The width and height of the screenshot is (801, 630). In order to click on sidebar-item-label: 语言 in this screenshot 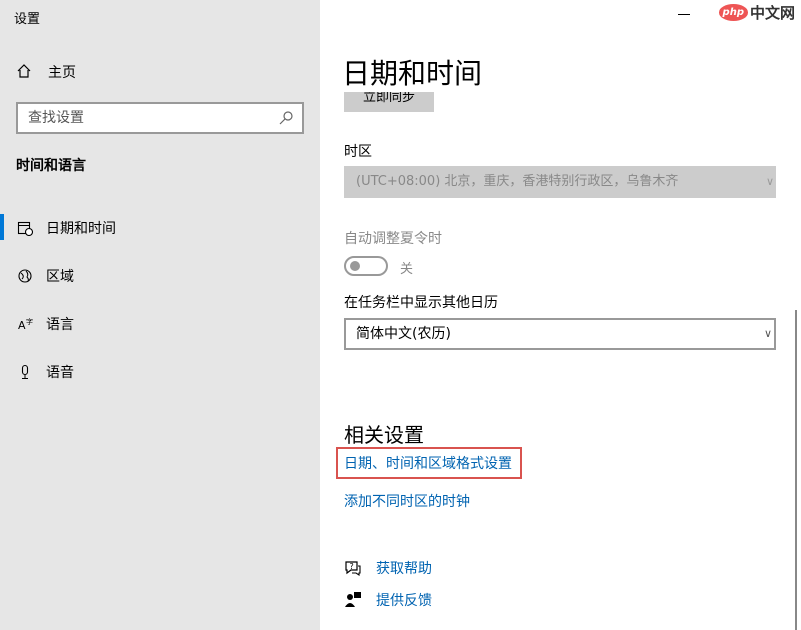, I will do `click(60, 325)`.